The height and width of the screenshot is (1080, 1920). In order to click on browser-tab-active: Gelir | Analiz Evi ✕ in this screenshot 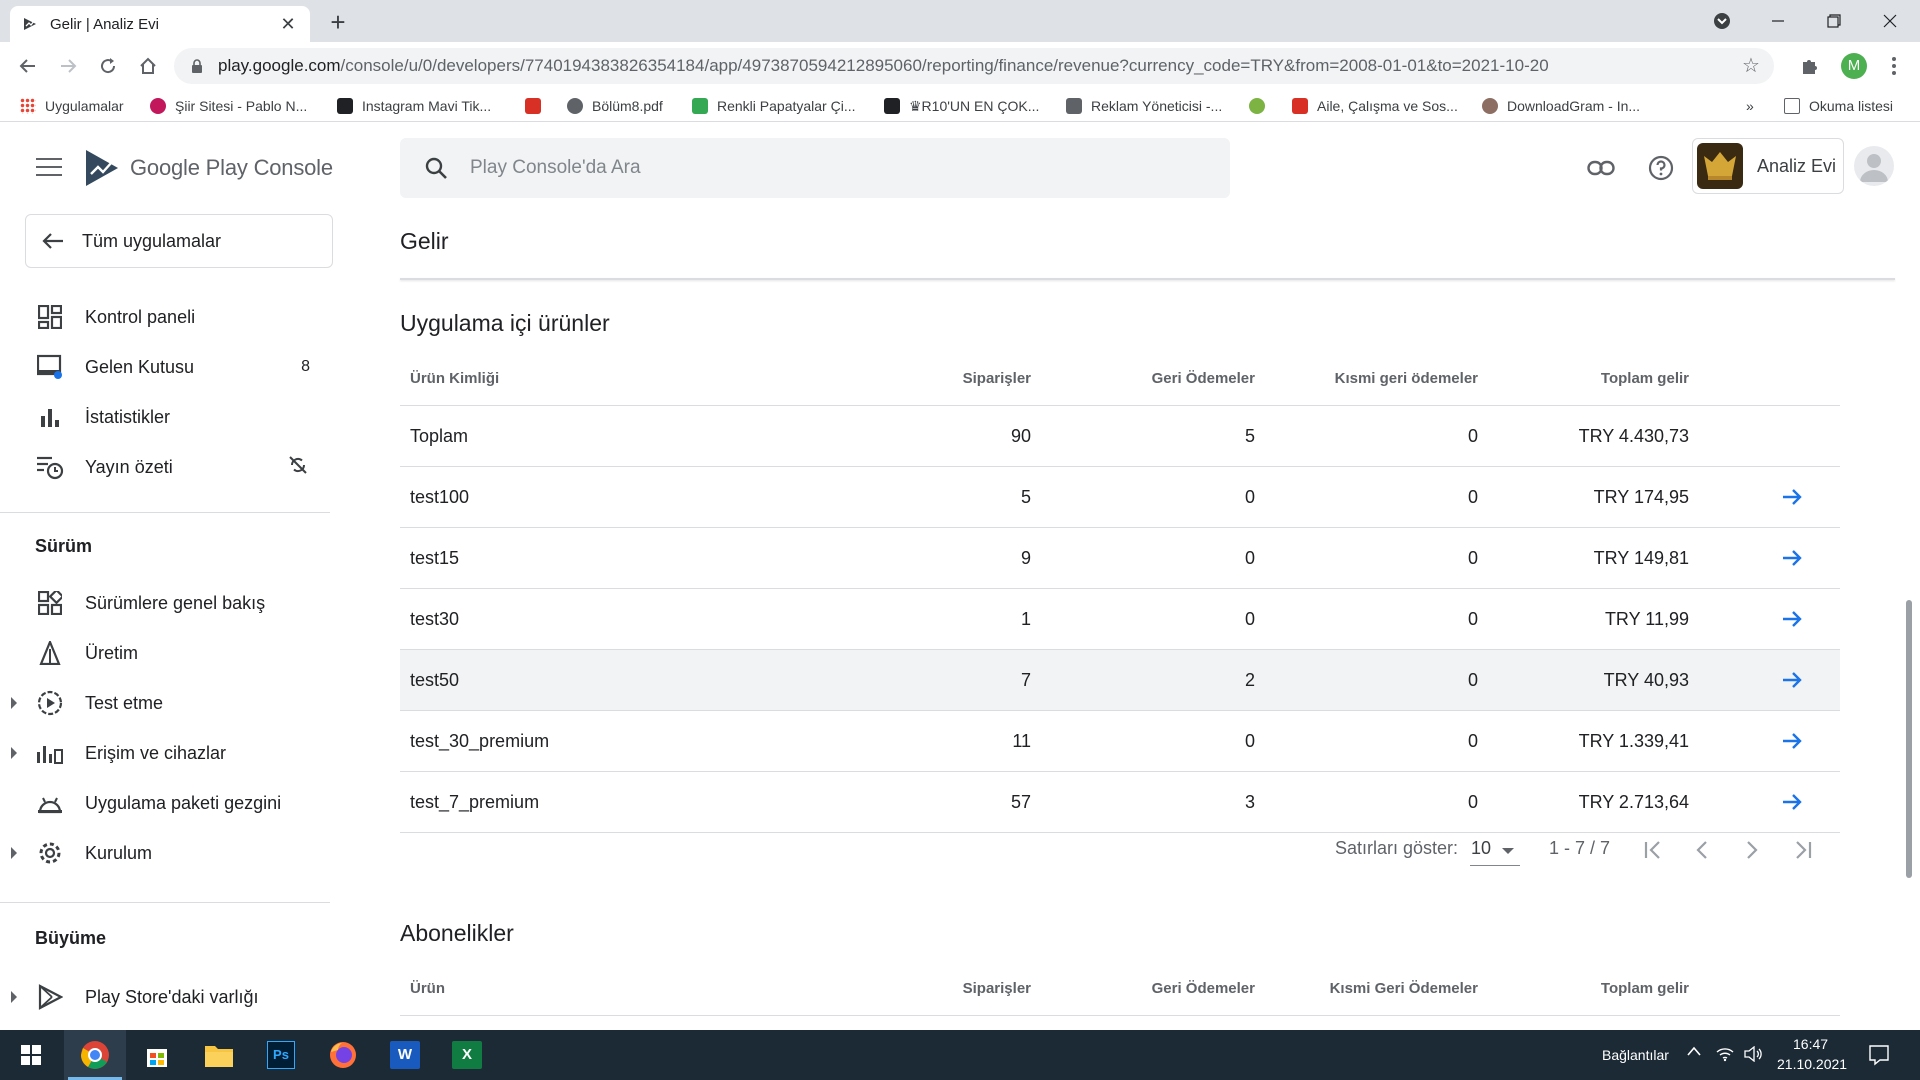, I will do `click(160, 24)`.